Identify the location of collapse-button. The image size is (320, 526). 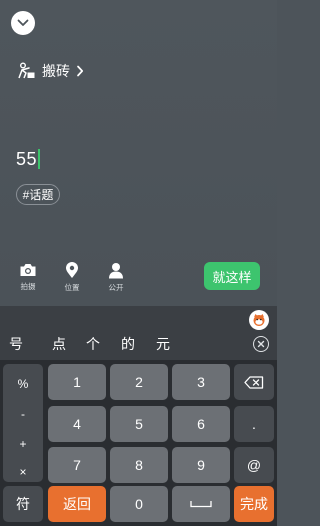
(23, 23).